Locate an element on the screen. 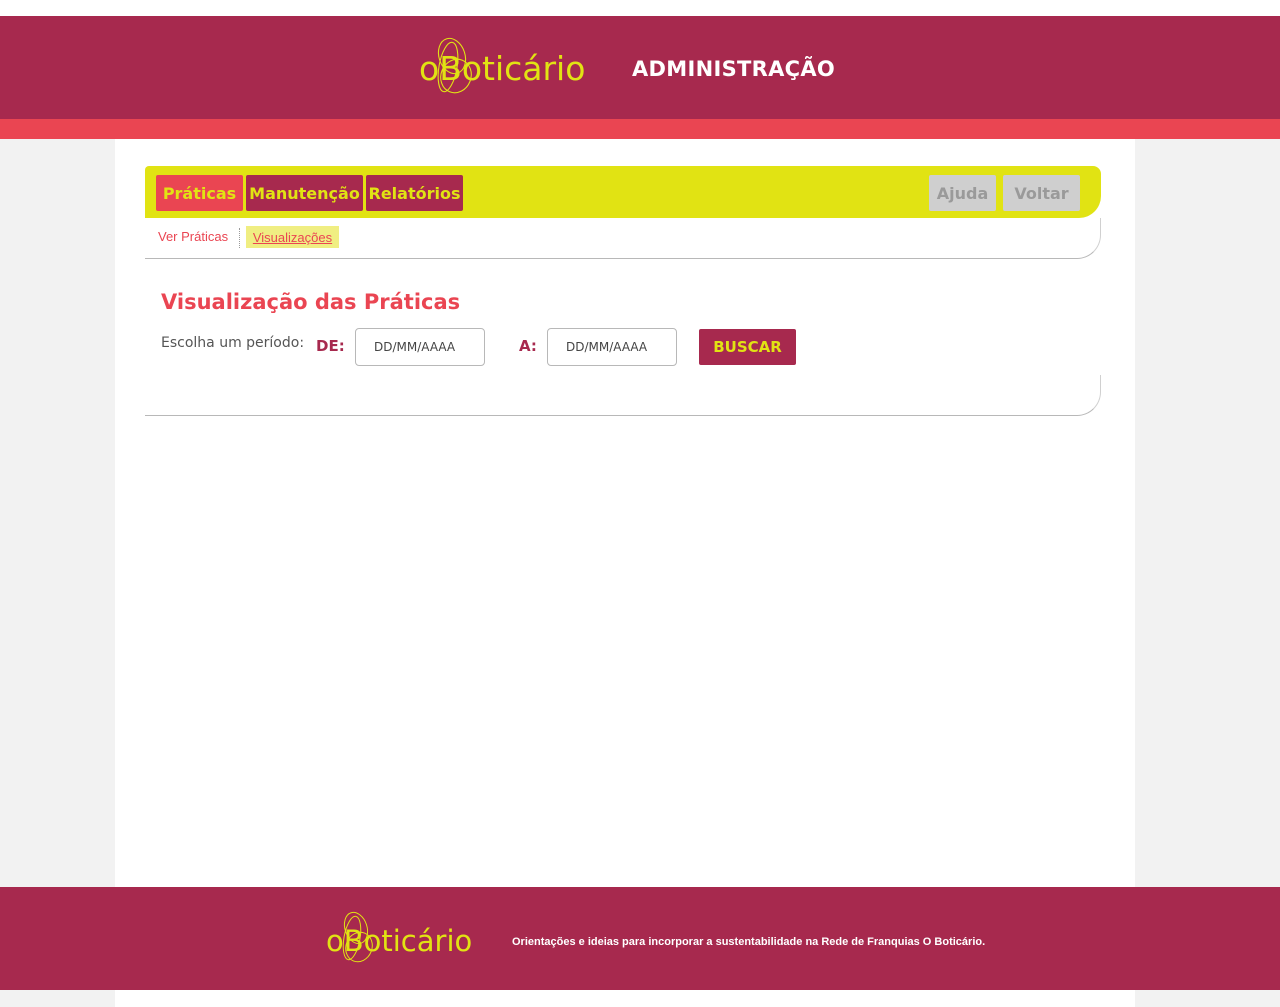 This screenshot has height=1007, width=1280. voltar-button: Voltar is located at coordinates (1041, 193).